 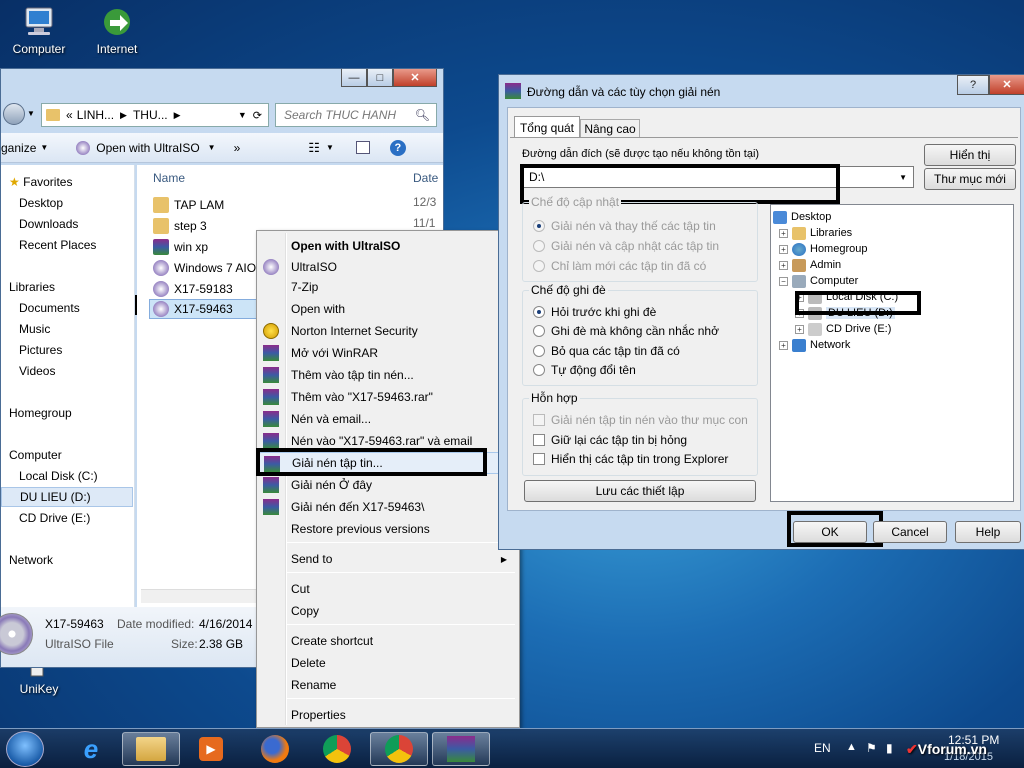 What do you see at coordinates (155, 115) in the screenshot?
I see `address-bar: « LINH... ▶ THU... ▶ ▼ ⟳` at bounding box center [155, 115].